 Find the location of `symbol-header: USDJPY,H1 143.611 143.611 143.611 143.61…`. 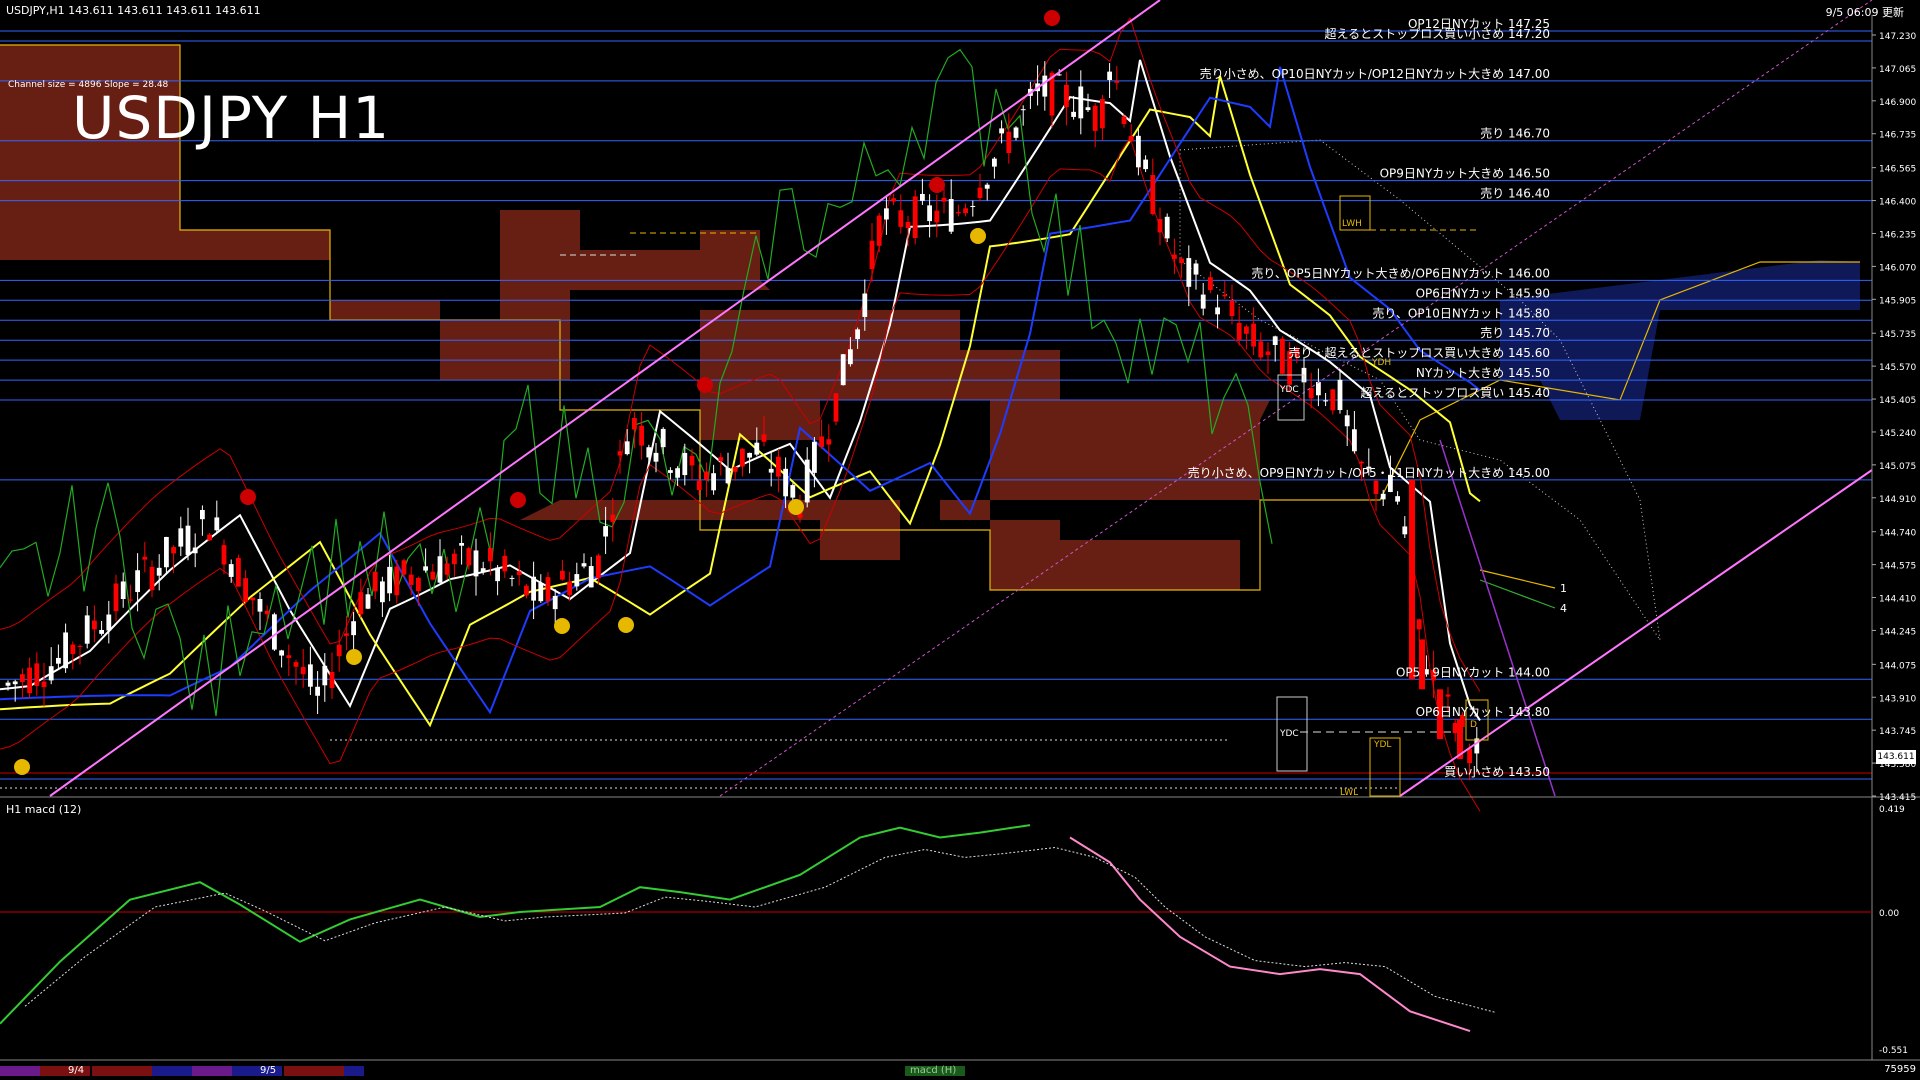

symbol-header: USDJPY,H1 143.611 143.611 143.611 143.61… is located at coordinates (133, 10).